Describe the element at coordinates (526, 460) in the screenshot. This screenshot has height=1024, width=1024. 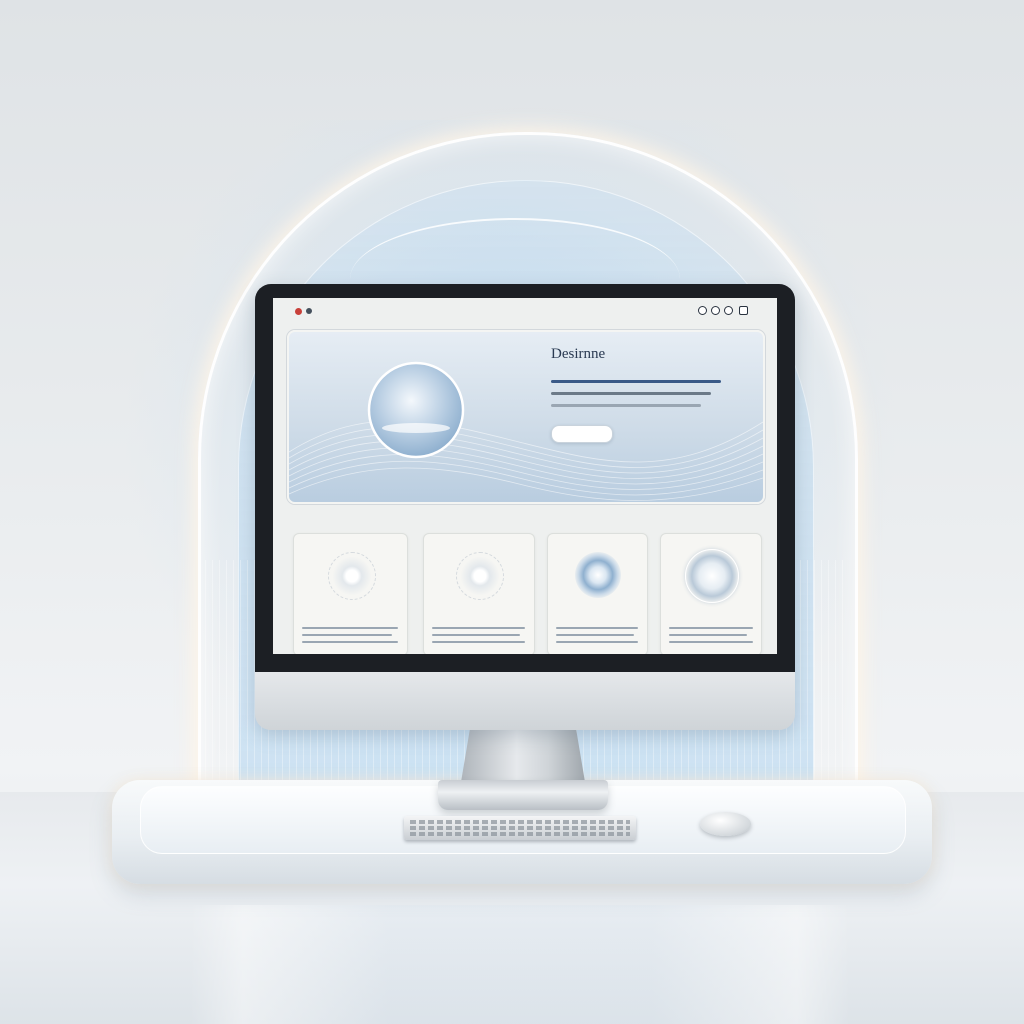
I see `hero-waves` at that location.